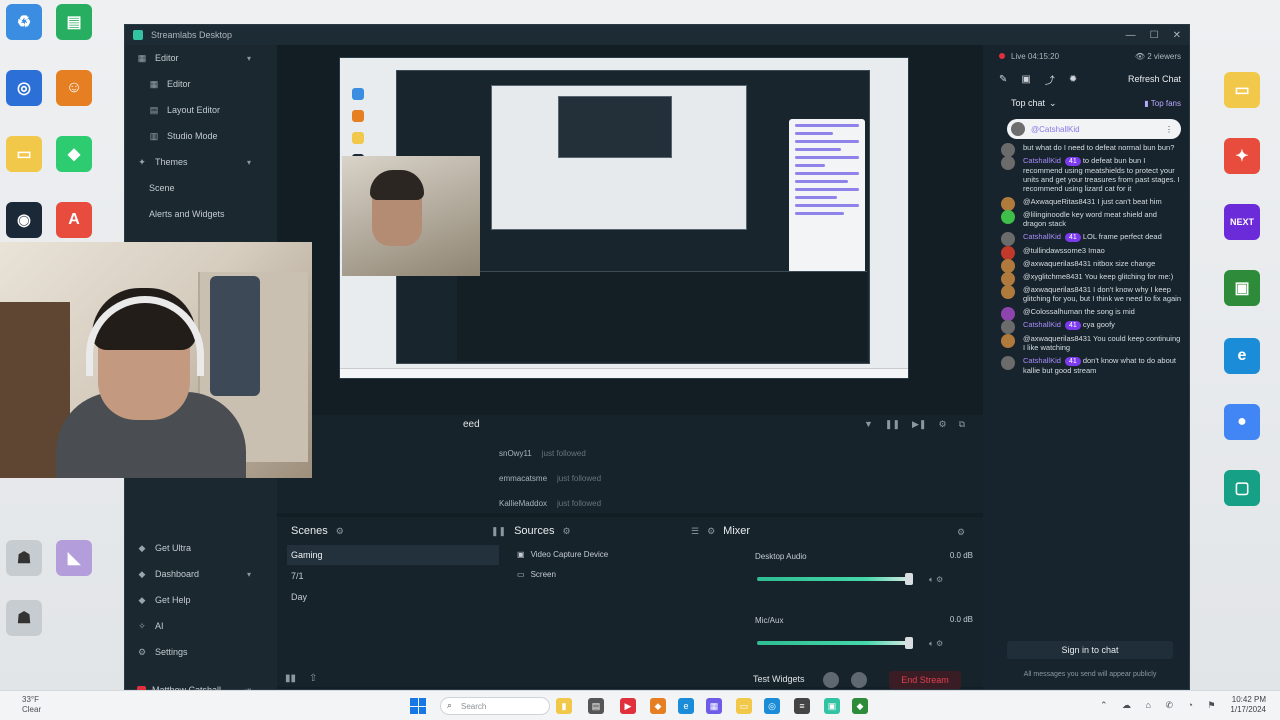  I want to click on pencil-icon: ✎, so click(1003, 79).